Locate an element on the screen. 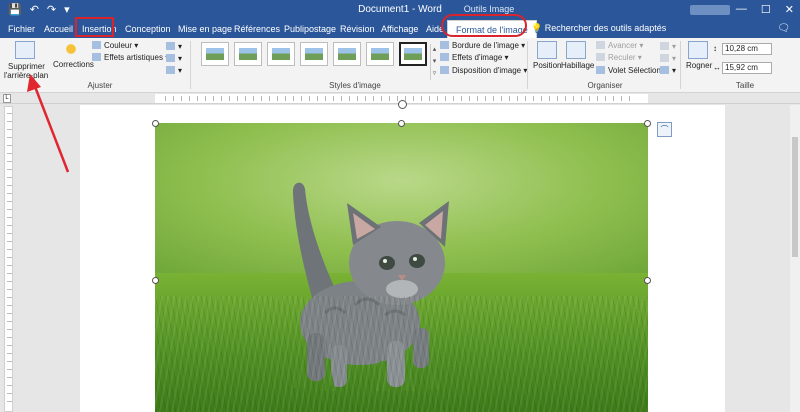 This screenshot has width=800, height=412. remove-background-icon is located at coordinates (25, 50).